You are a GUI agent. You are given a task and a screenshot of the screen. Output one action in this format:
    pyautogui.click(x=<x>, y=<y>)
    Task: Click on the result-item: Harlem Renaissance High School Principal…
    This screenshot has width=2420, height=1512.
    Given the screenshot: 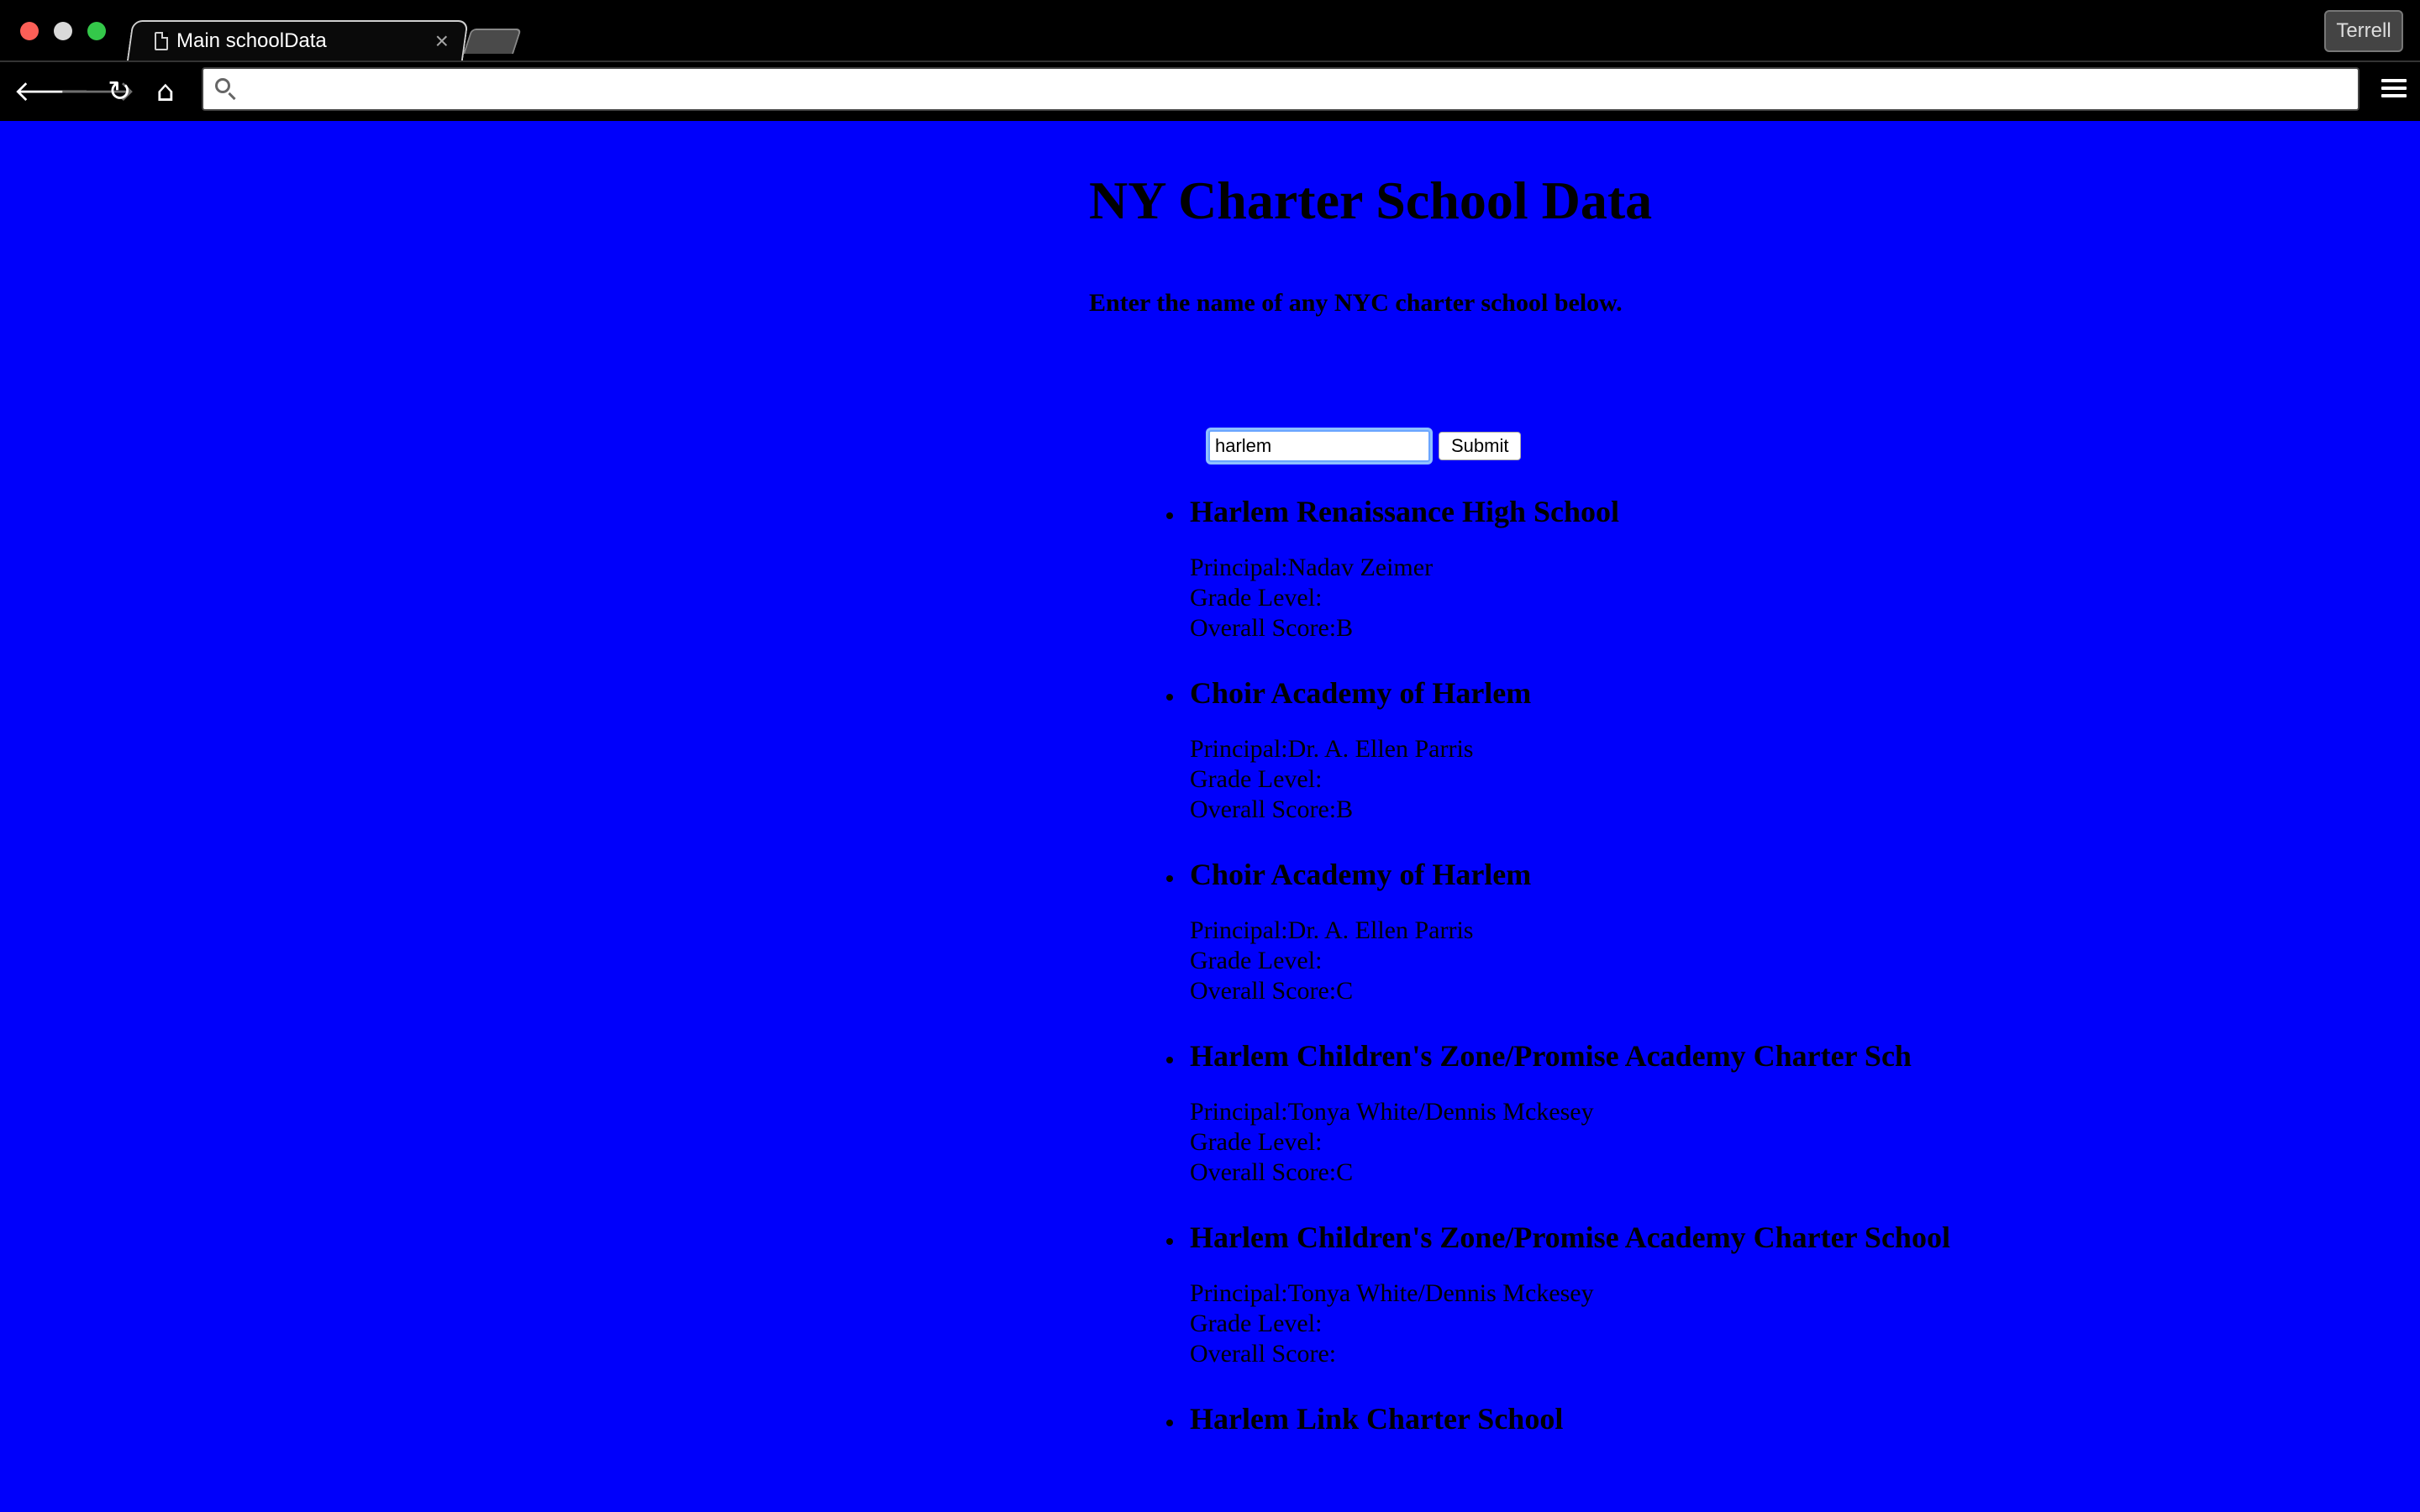 What is the action you would take?
    pyautogui.click(x=1558, y=567)
    